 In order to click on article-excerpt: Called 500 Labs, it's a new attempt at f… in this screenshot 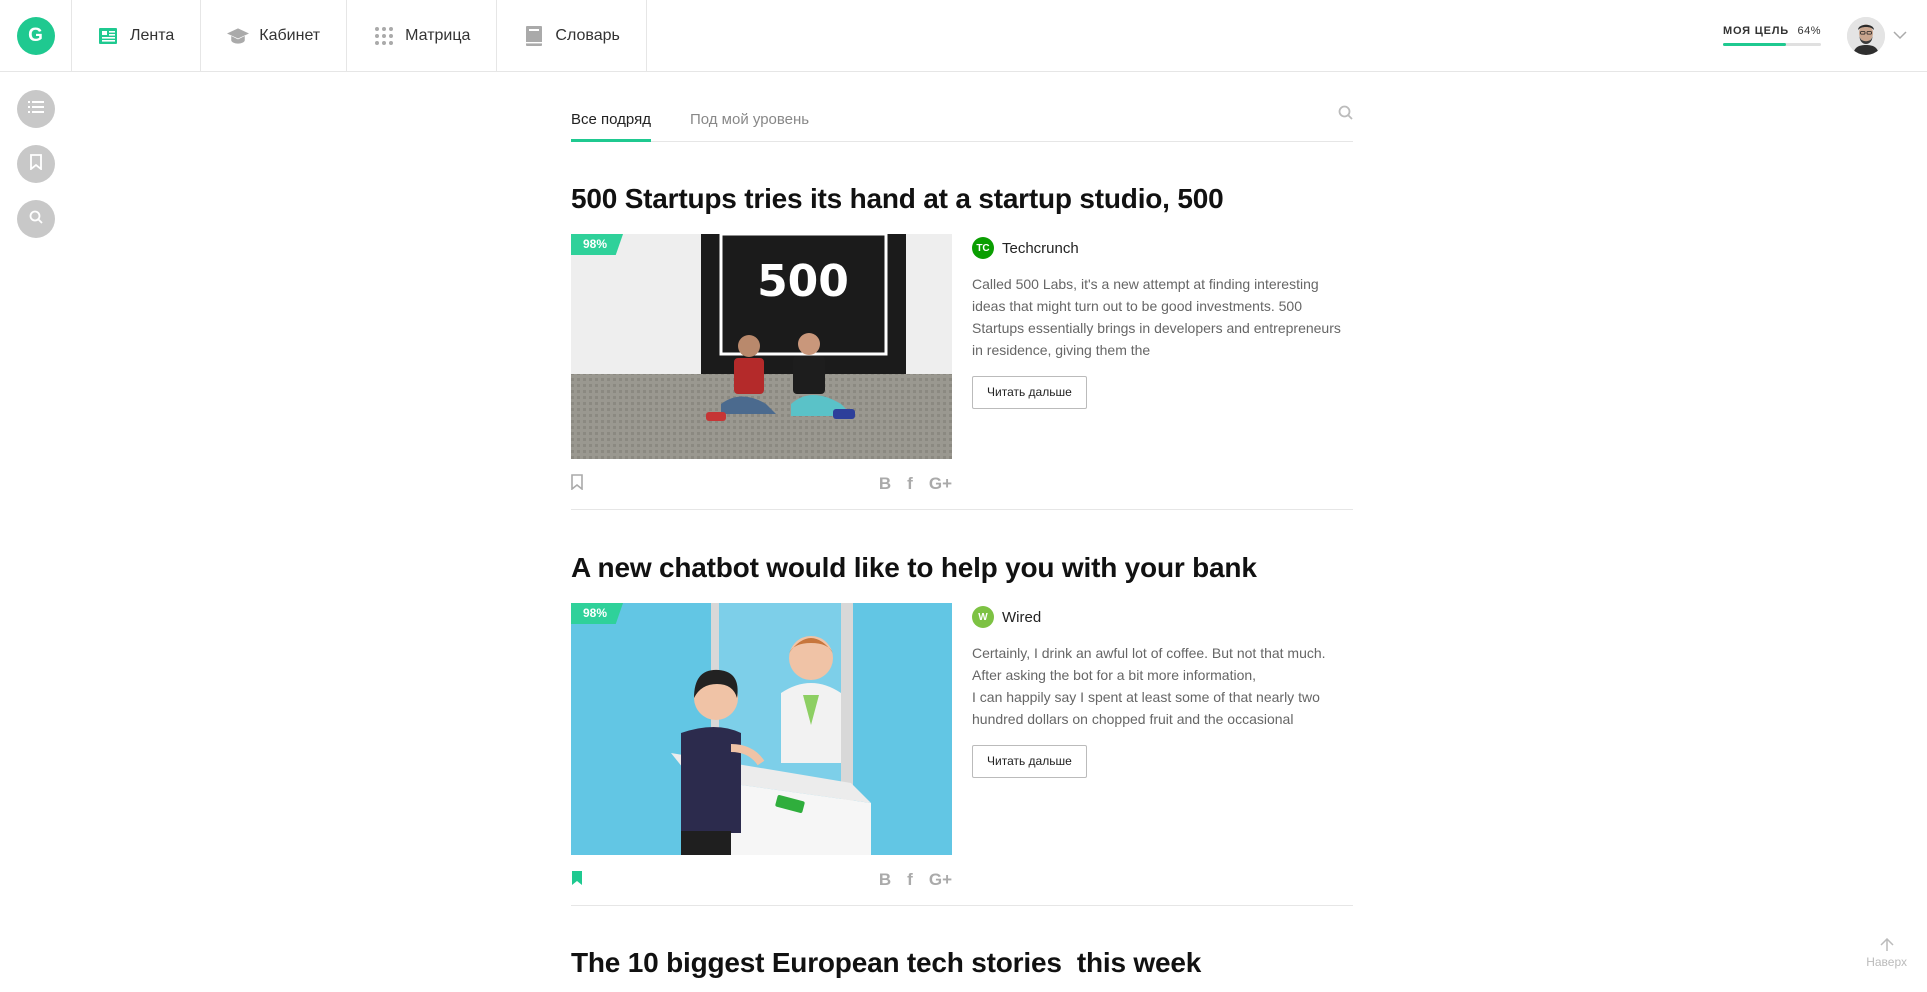, I will do `click(1156, 317)`.